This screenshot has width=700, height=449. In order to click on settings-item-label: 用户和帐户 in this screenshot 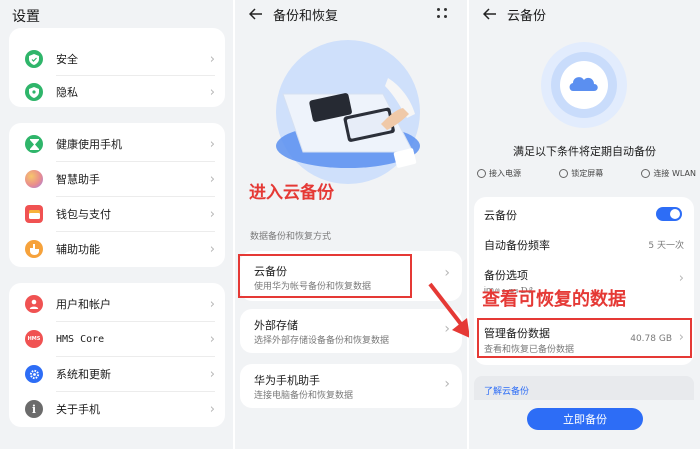, I will do `click(83, 304)`.